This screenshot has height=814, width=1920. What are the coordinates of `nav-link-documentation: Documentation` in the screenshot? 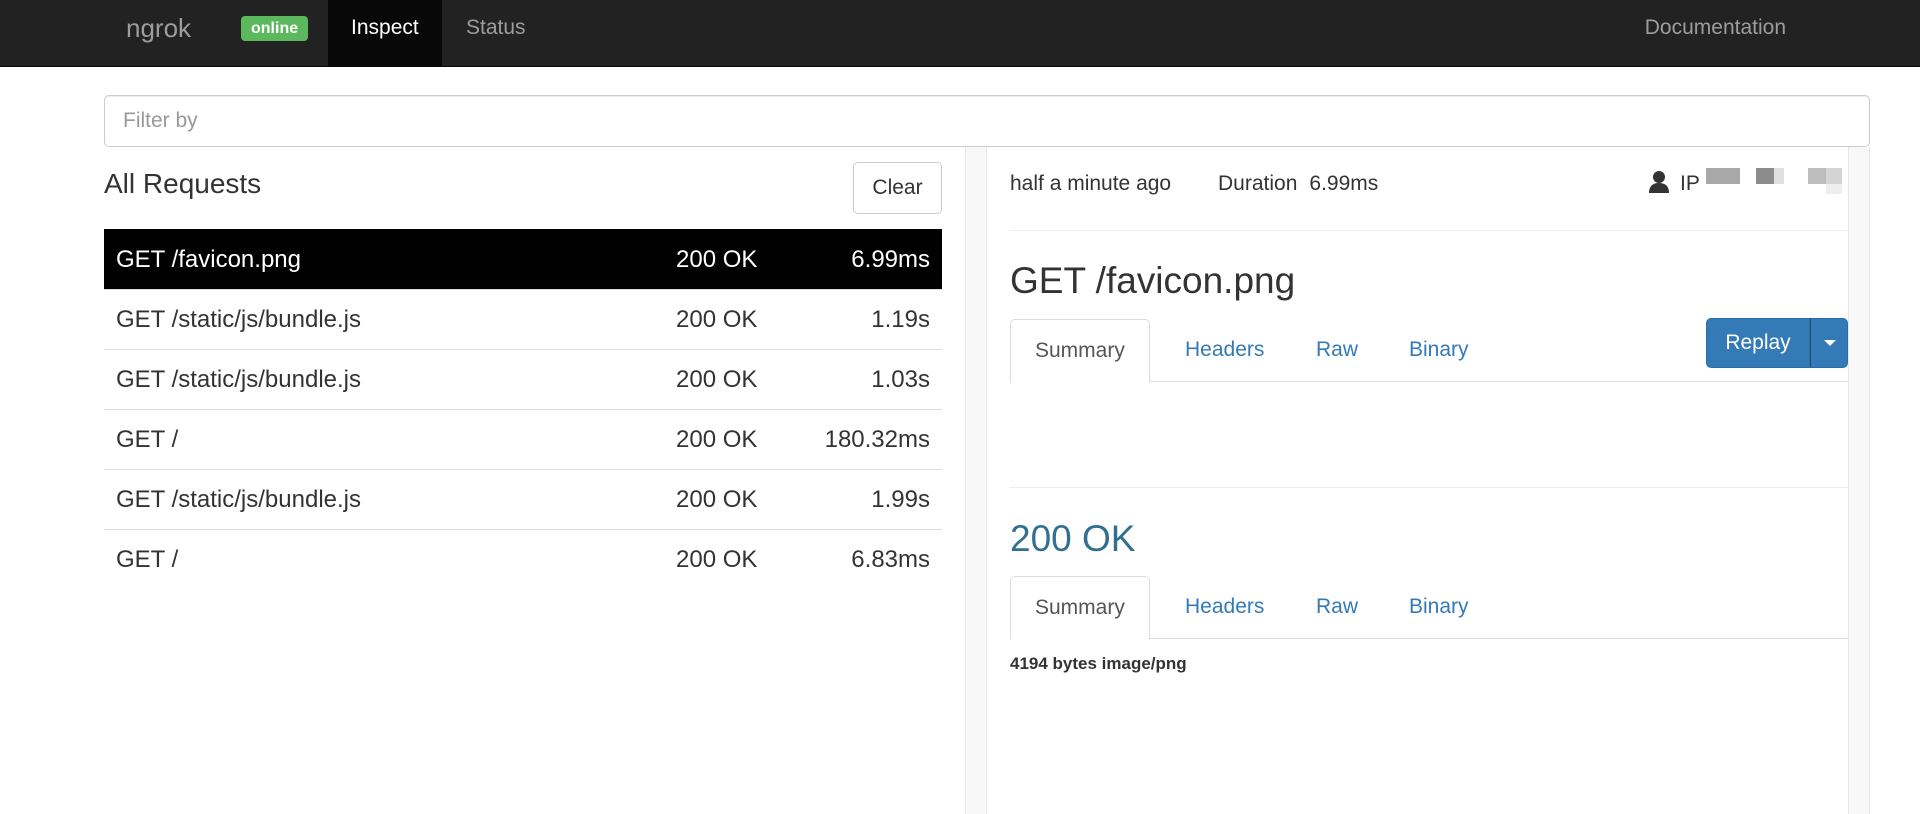 It's located at (1715, 33).